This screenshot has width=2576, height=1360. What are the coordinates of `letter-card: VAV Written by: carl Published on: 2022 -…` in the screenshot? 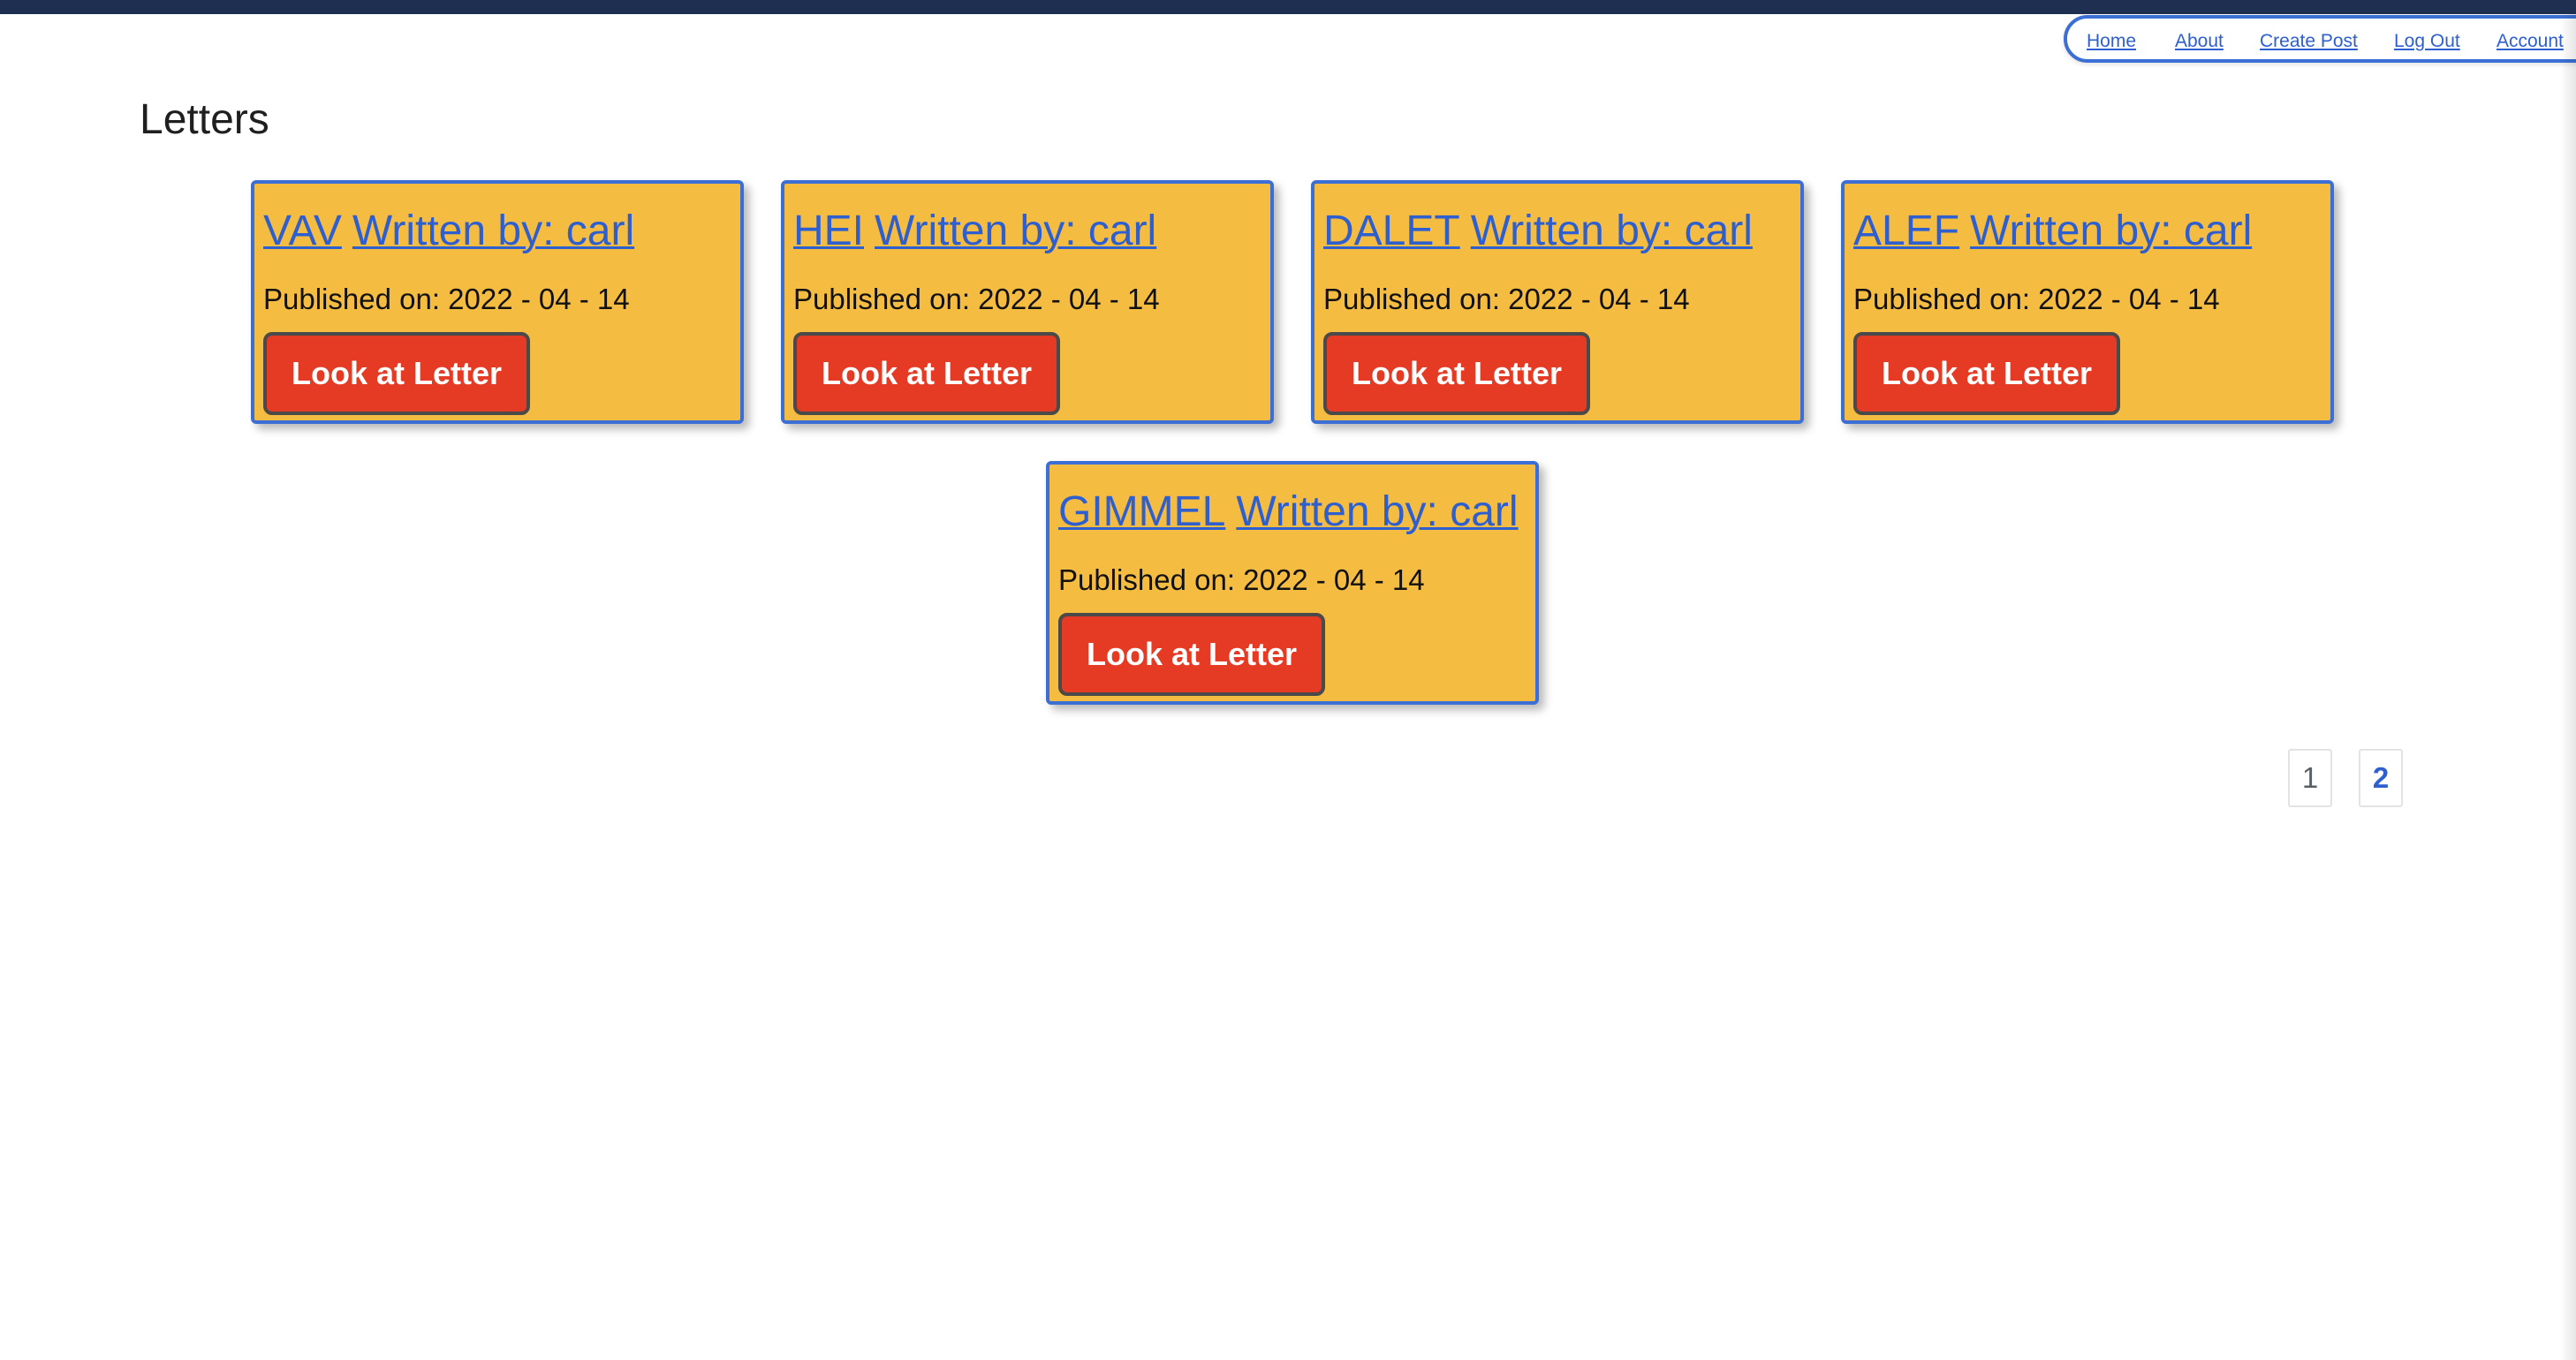 It's located at (498, 302).